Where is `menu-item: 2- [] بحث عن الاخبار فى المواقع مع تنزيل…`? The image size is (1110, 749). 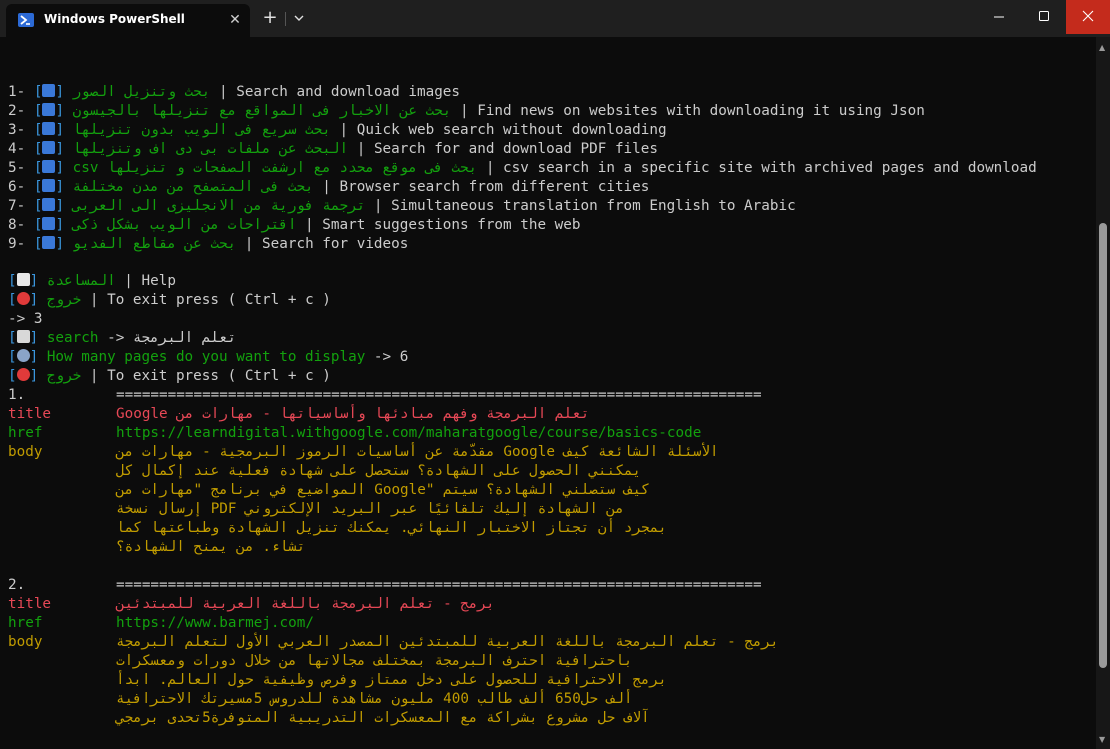
menu-item: 2- [] بحث عن الاخبار فى المواقع مع تنزيل… is located at coordinates (466, 111).